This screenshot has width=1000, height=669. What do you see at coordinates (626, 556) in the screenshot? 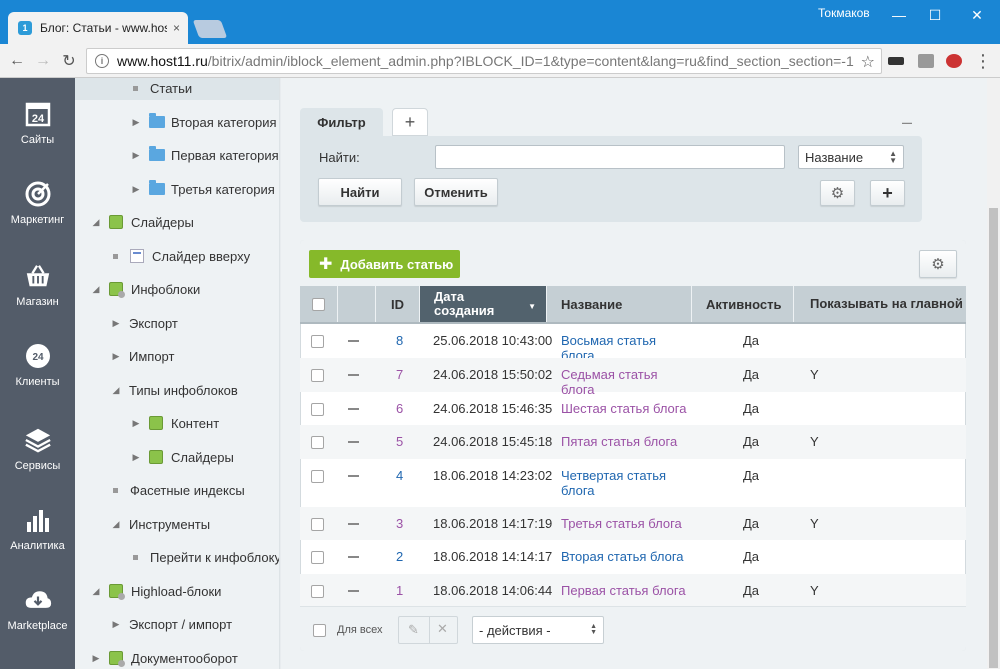
I see `row-title-link: Вторая статья блога` at bounding box center [626, 556].